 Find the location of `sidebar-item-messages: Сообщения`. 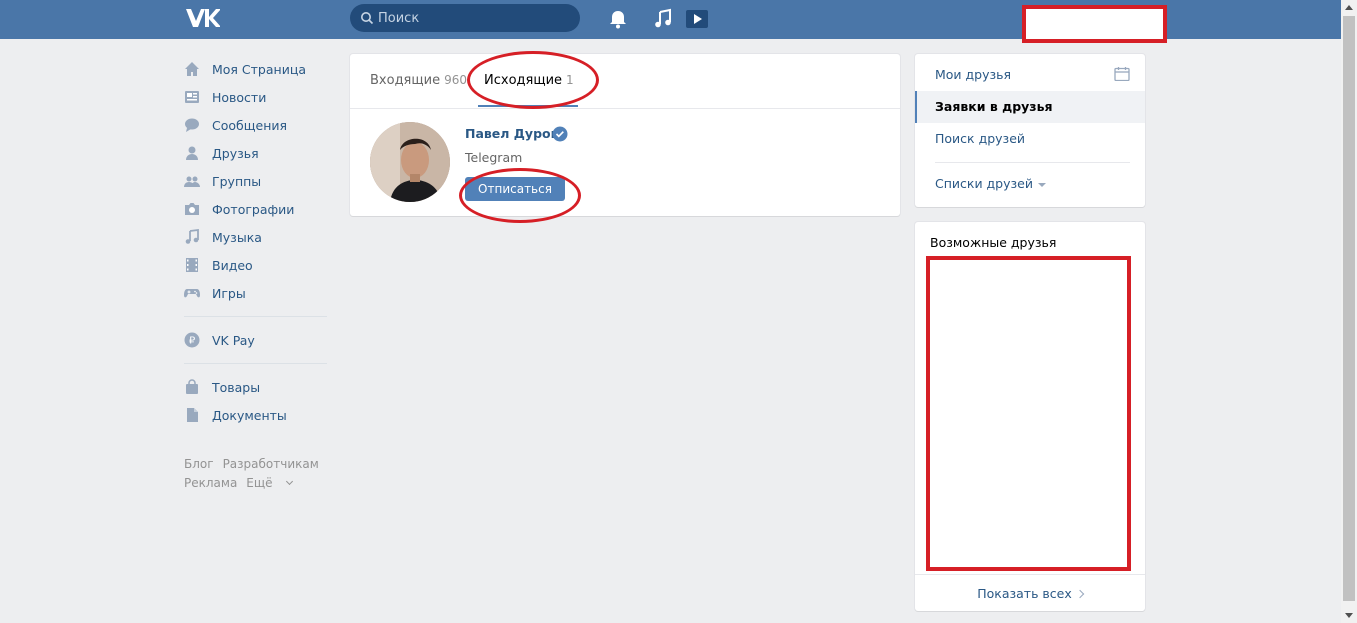

sidebar-item-messages: Сообщения is located at coordinates (259, 125).